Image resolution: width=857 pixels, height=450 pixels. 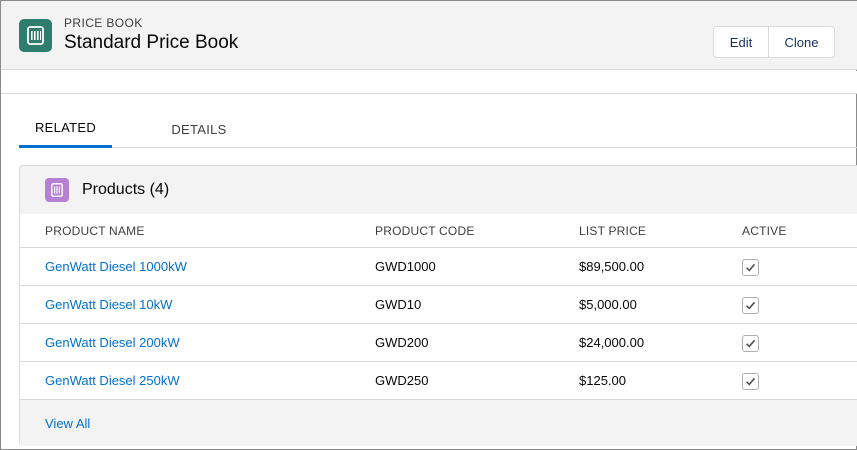 What do you see at coordinates (116, 267) in the screenshot?
I see `product-name-link: GenWatt Diesel 1000kW` at bounding box center [116, 267].